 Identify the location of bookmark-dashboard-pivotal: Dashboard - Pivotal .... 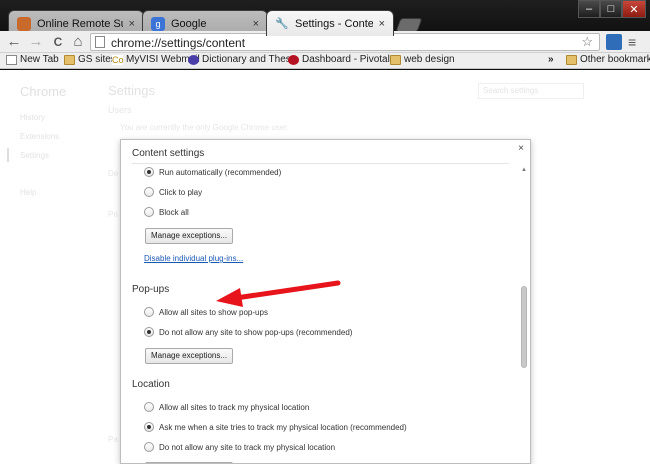
(344, 59).